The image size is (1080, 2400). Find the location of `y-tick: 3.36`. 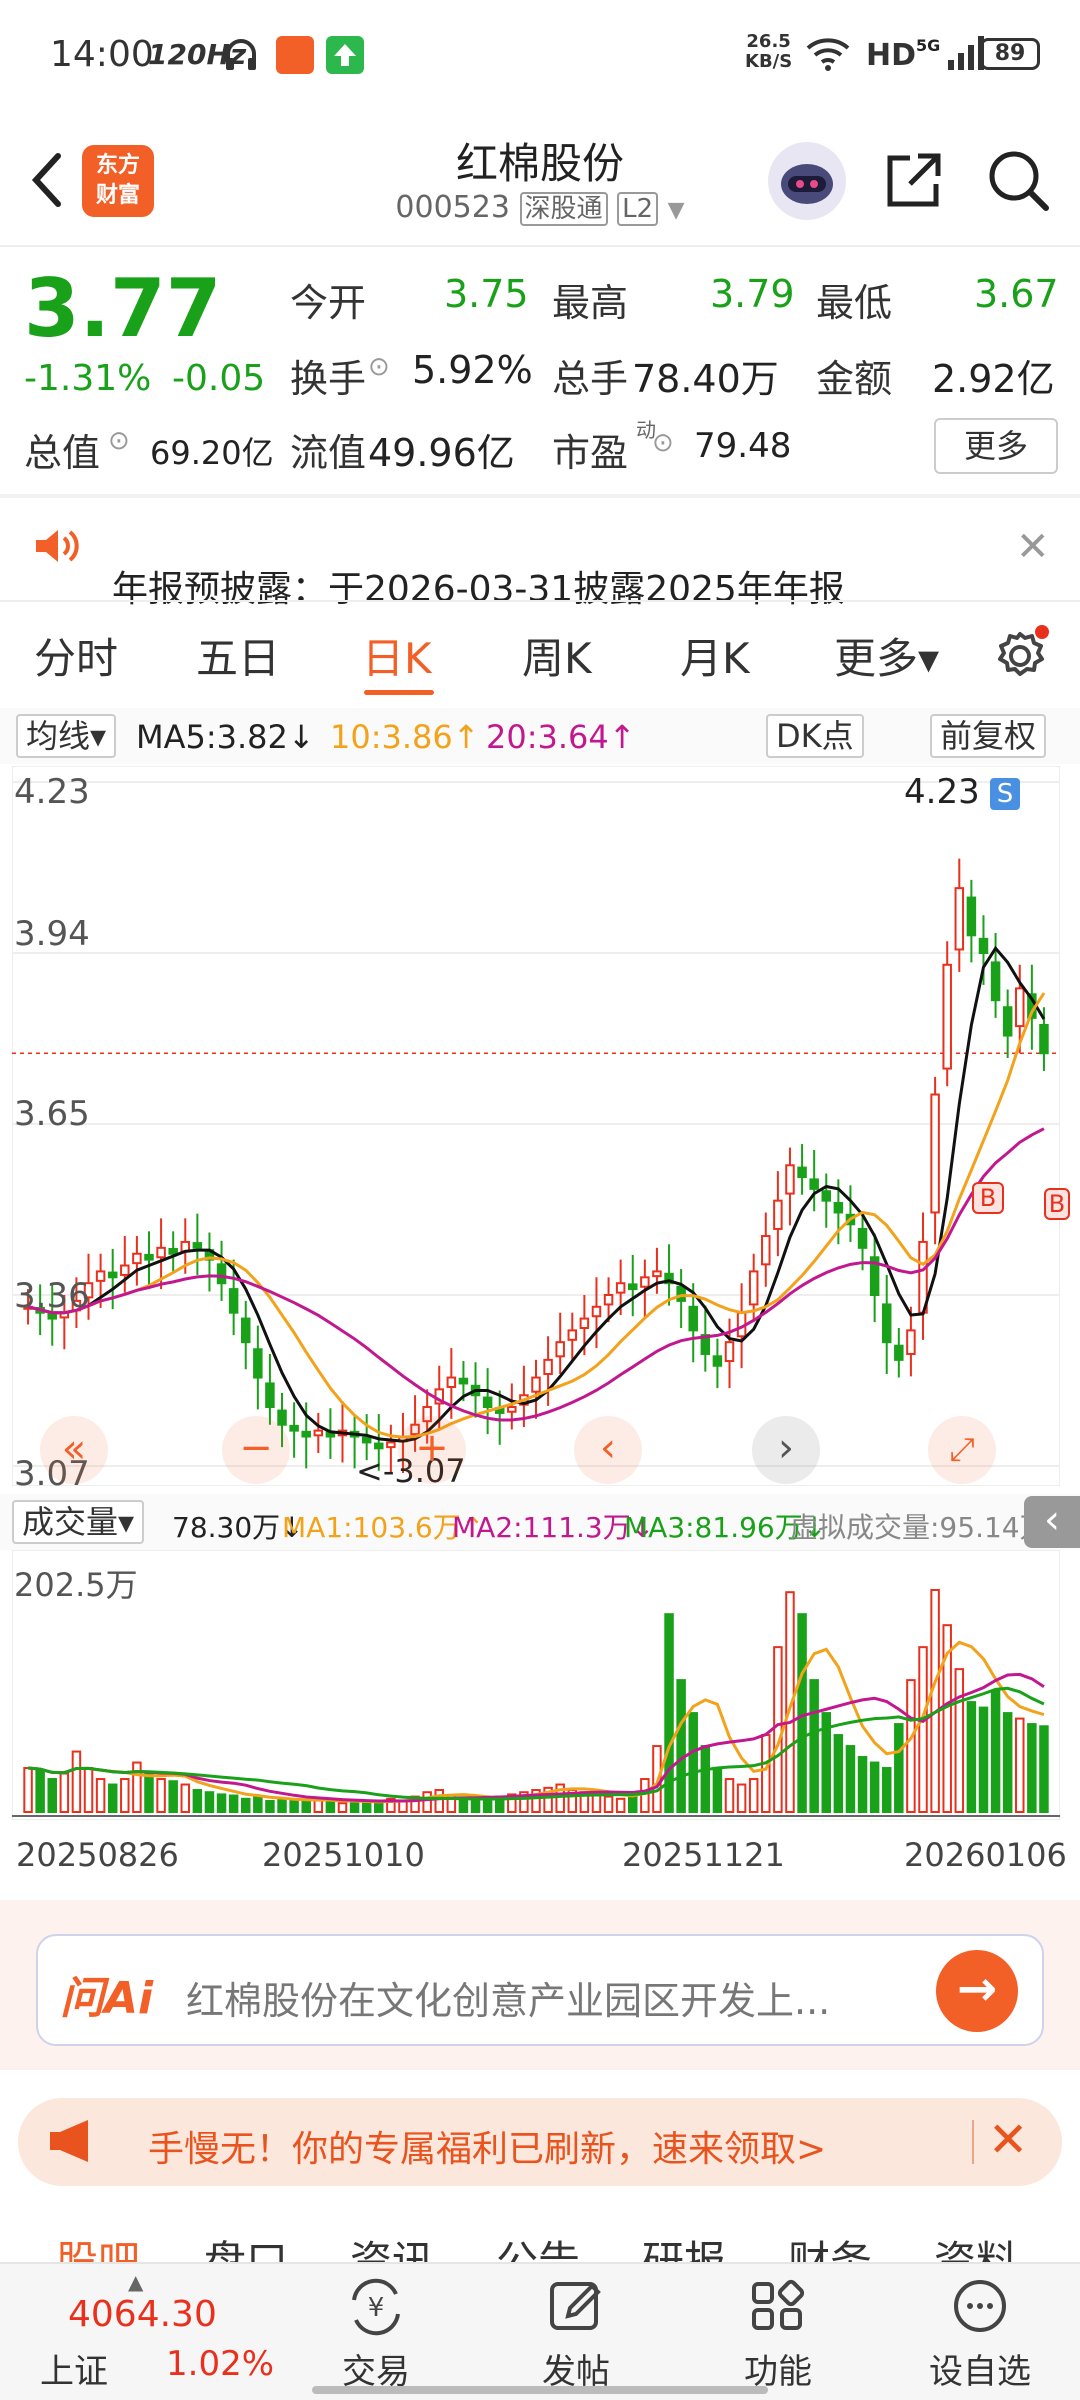

y-tick: 3.36 is located at coordinates (52, 1296).